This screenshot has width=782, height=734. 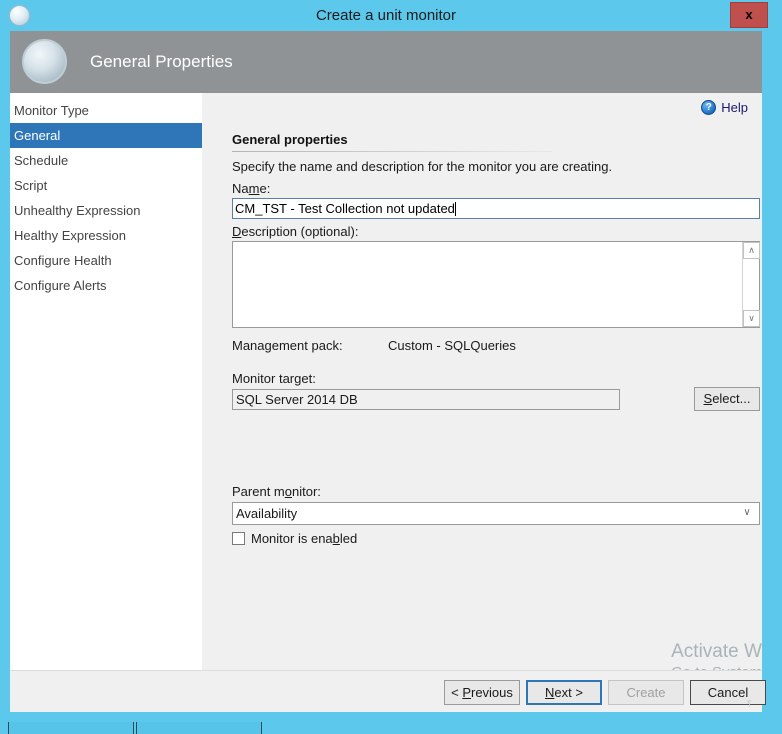 What do you see at coordinates (304, 538) in the screenshot?
I see `monitor-enabled-label: Monitor is enabled` at bounding box center [304, 538].